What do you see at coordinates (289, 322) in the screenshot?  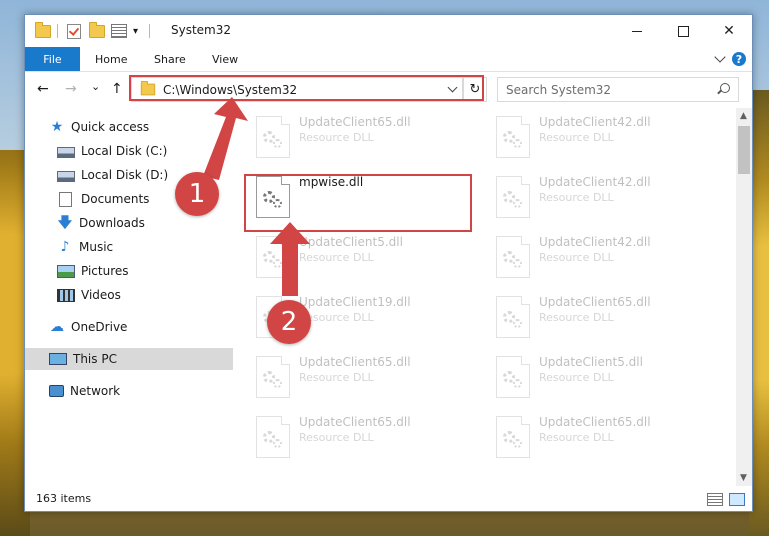 I see `callout-step-2: 2` at bounding box center [289, 322].